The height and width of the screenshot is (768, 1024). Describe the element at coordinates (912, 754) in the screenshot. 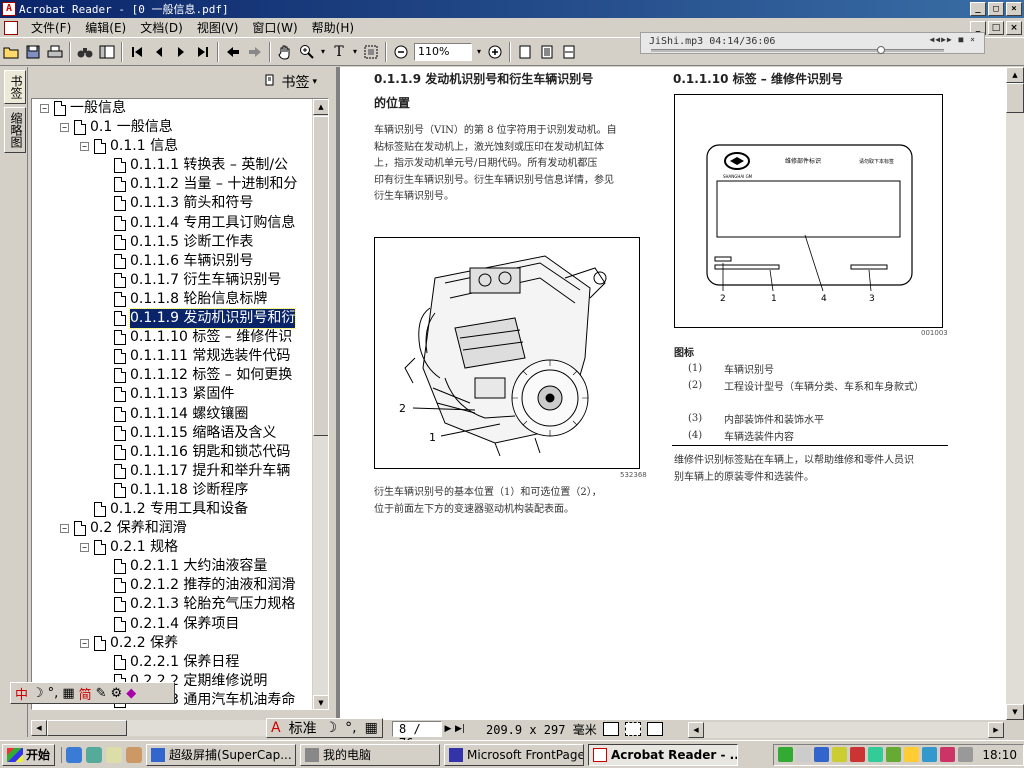

I see `qq-icon` at that location.